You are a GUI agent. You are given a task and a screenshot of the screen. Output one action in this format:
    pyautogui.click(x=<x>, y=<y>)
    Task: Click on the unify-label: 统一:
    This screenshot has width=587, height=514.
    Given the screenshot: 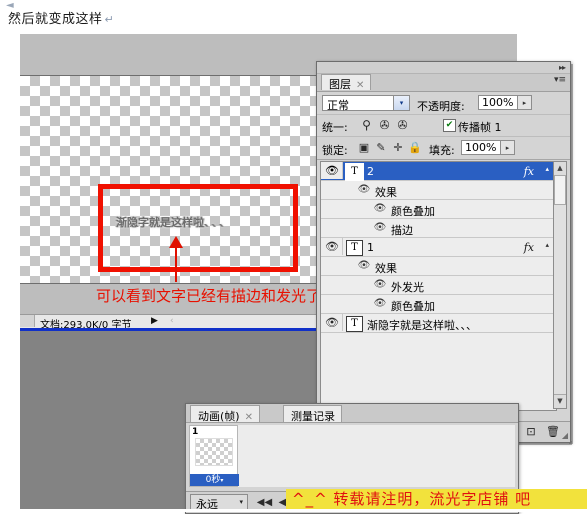 What is the action you would take?
    pyautogui.click(x=335, y=127)
    